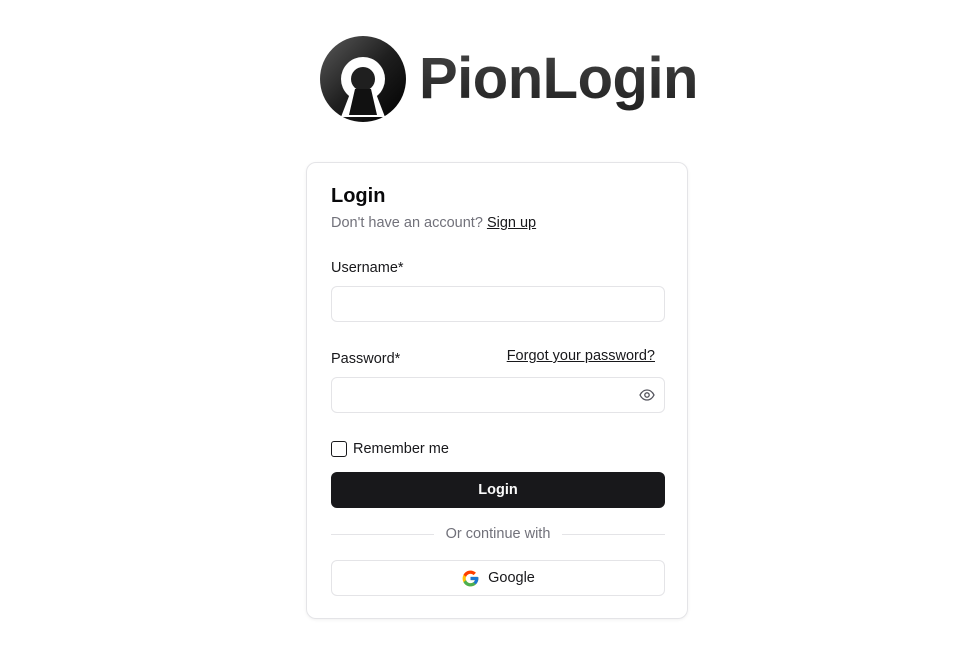  What do you see at coordinates (366, 359) in the screenshot?
I see `password-label: Password*` at bounding box center [366, 359].